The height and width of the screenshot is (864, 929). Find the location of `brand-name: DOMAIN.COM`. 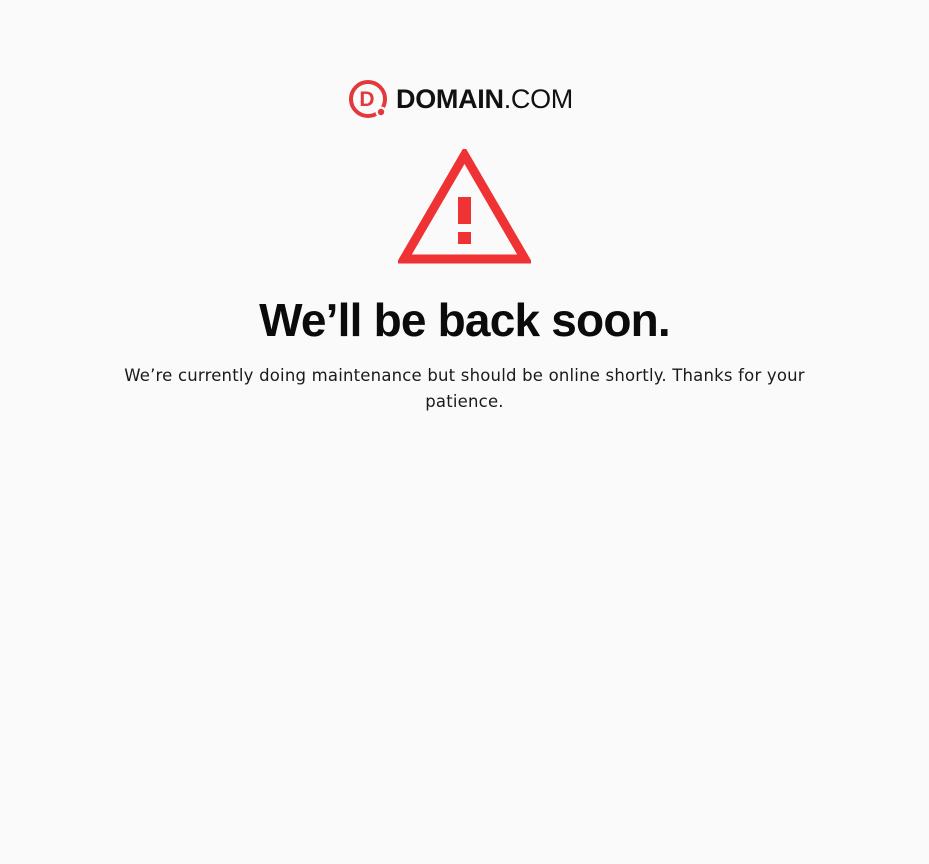

brand-name: DOMAIN.COM is located at coordinates (484, 99).